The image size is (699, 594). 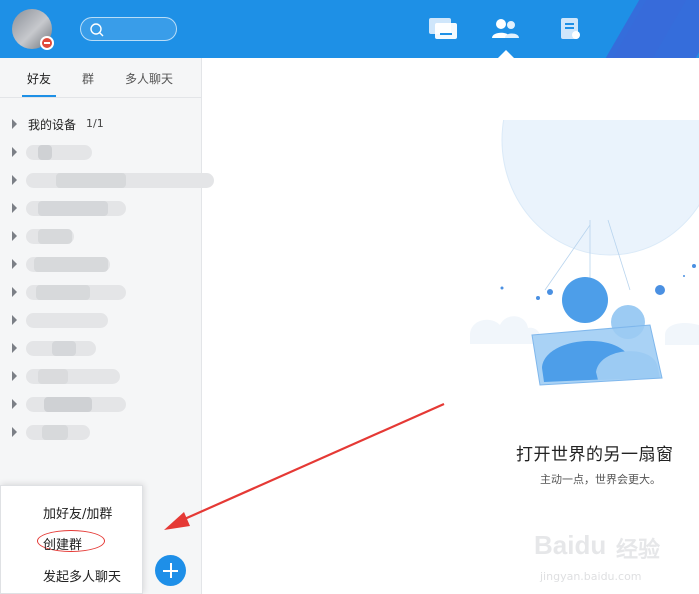 I want to click on balloon-illustration, so click(x=584, y=253).